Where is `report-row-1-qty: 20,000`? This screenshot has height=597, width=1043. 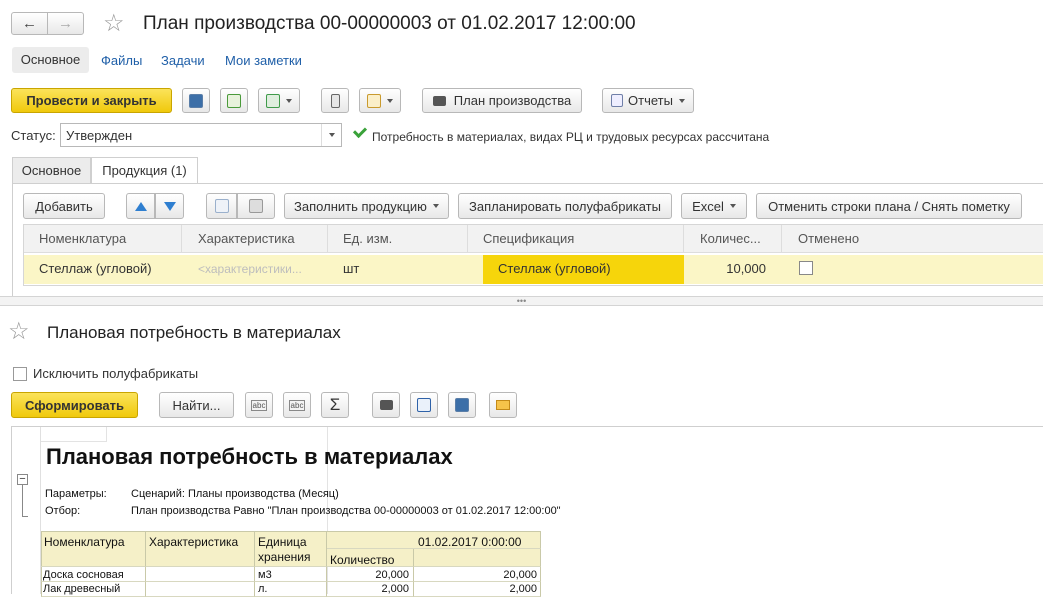
report-row-1-qty: 20,000 is located at coordinates (392, 575).